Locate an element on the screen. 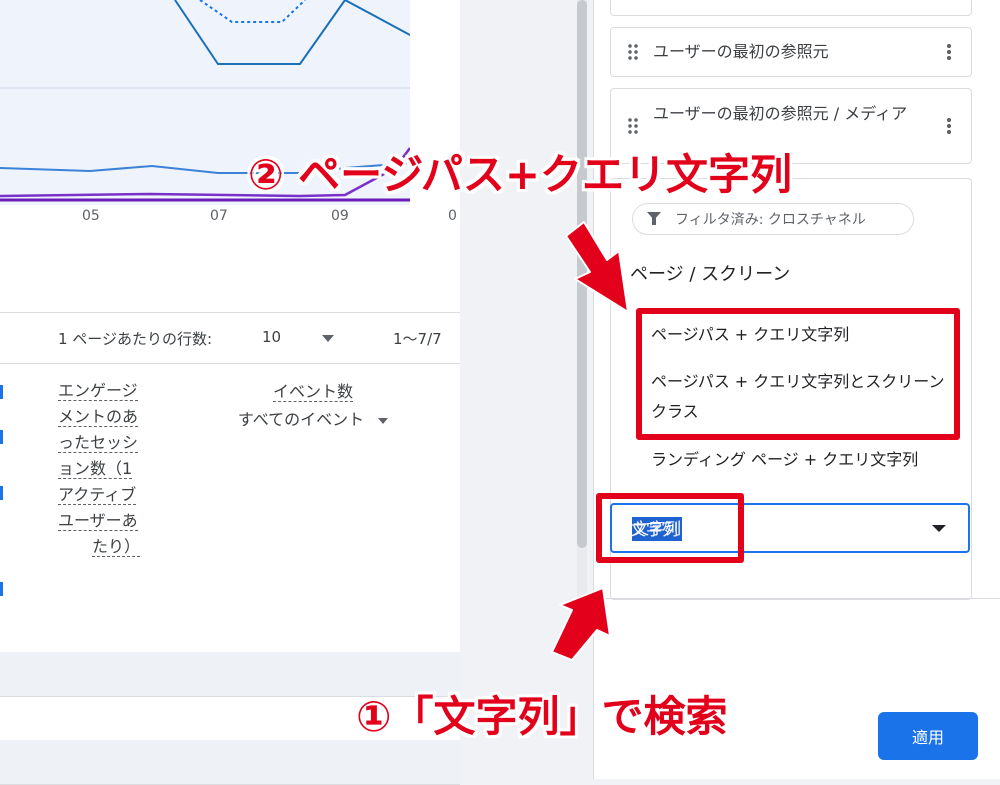 The width and height of the screenshot is (1000, 785). annotation-step2-text: ② ページパス+クエリ文字列 is located at coordinates (520, 174).